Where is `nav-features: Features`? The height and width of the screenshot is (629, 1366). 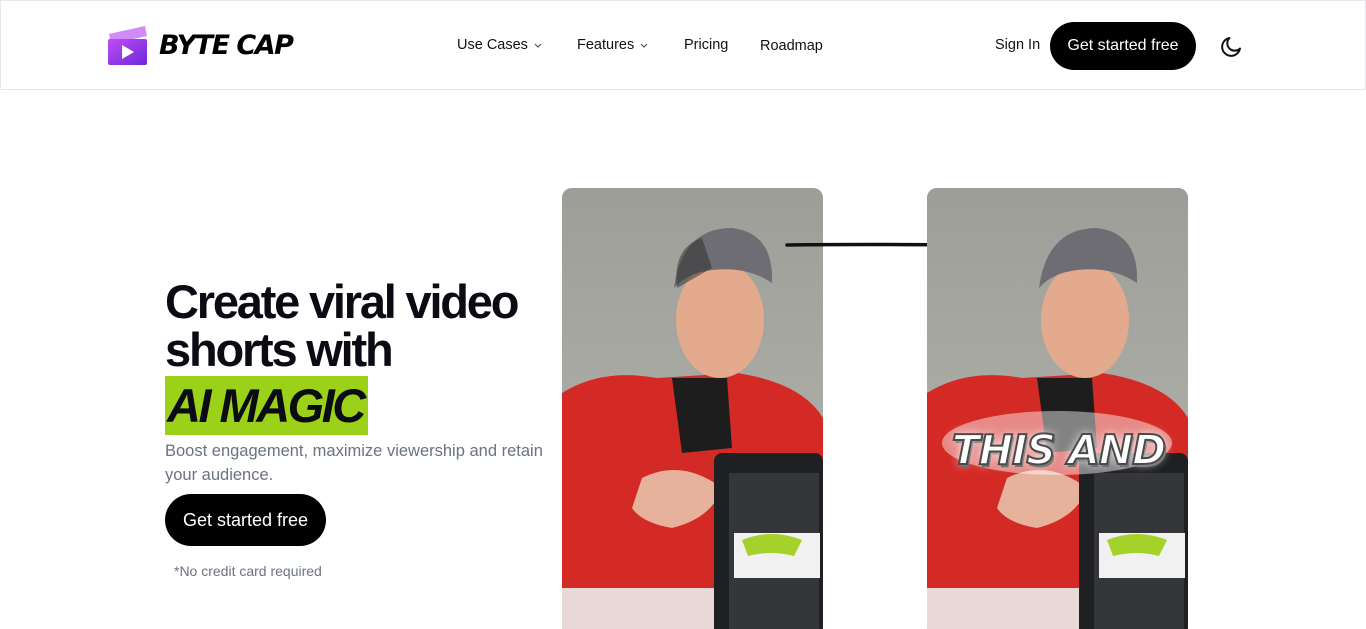 nav-features: Features is located at coordinates (613, 45).